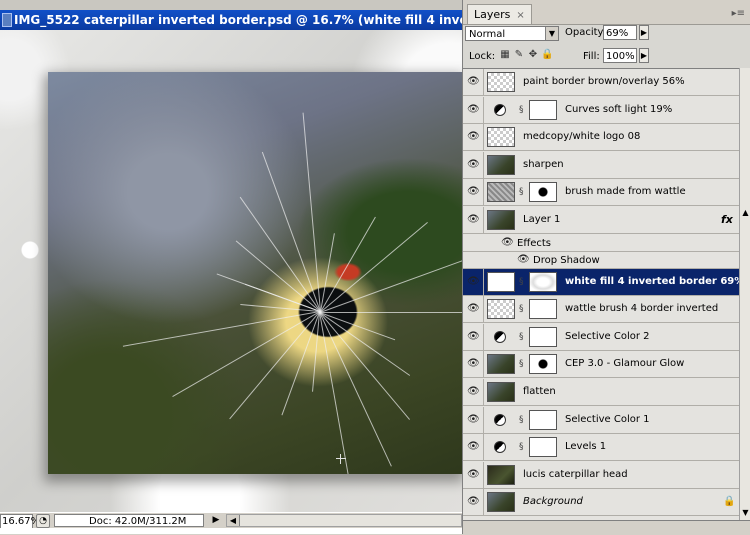  What do you see at coordinates (520, 15) in the screenshot?
I see `tab-close-icon: ×` at bounding box center [520, 15].